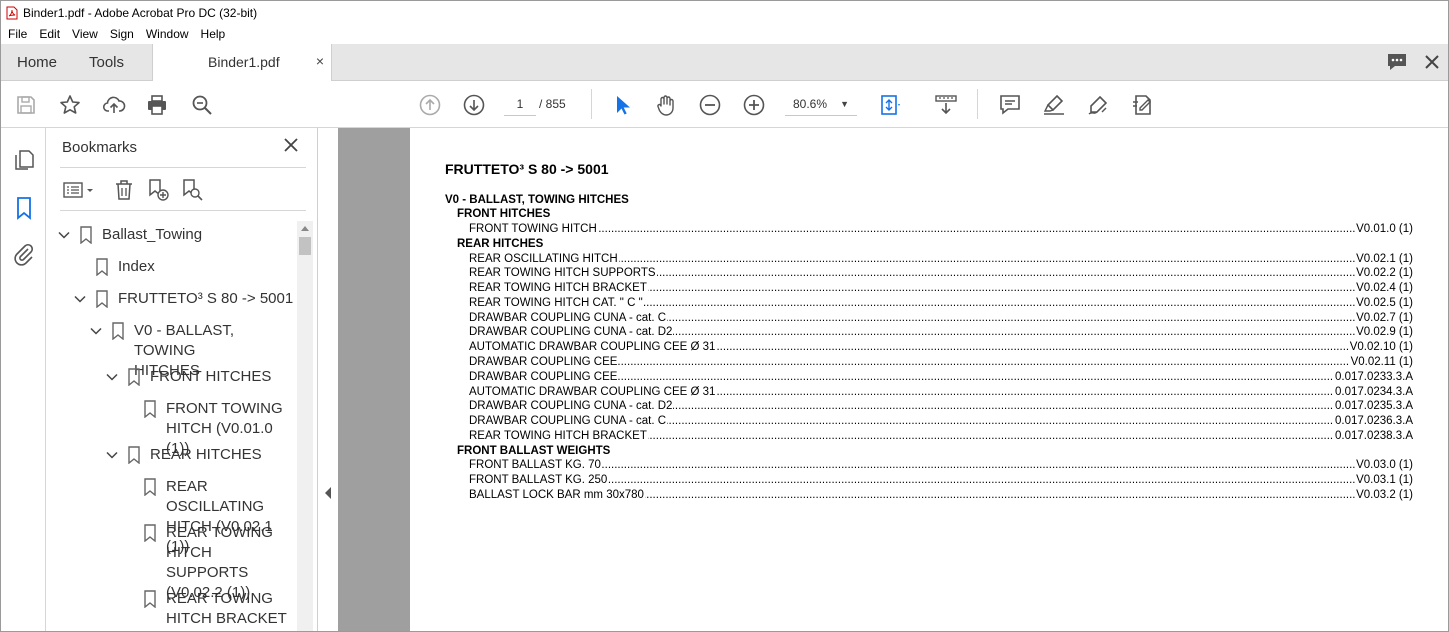 The image size is (1449, 632). Describe the element at coordinates (202, 105) in the screenshot. I see `zoom-search-icon` at that location.